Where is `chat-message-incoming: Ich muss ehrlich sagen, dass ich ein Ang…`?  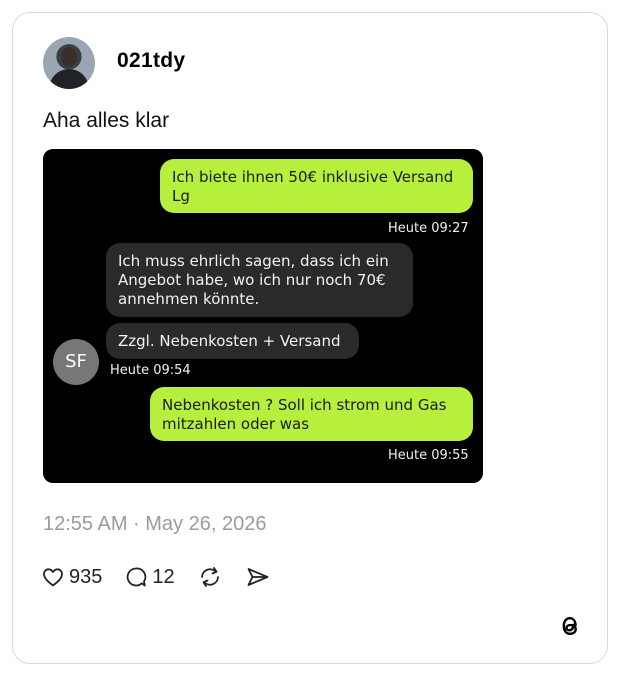
chat-message-incoming: Ich muss ehrlich sagen, dass ich ein Ang… is located at coordinates (259, 280).